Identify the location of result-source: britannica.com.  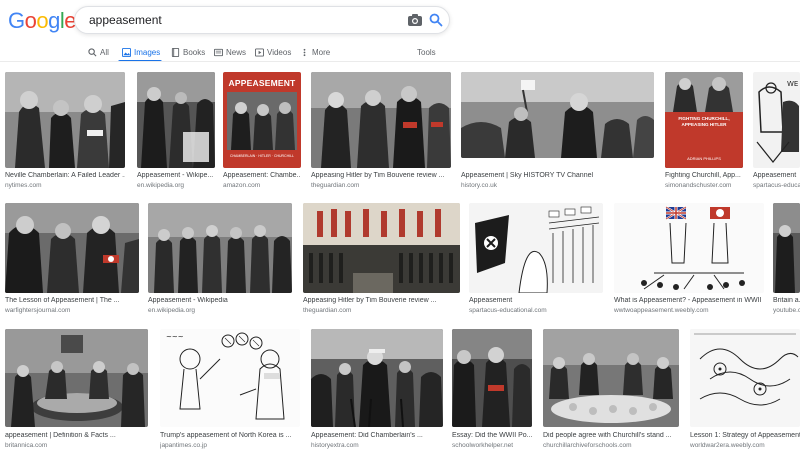
(76, 445).